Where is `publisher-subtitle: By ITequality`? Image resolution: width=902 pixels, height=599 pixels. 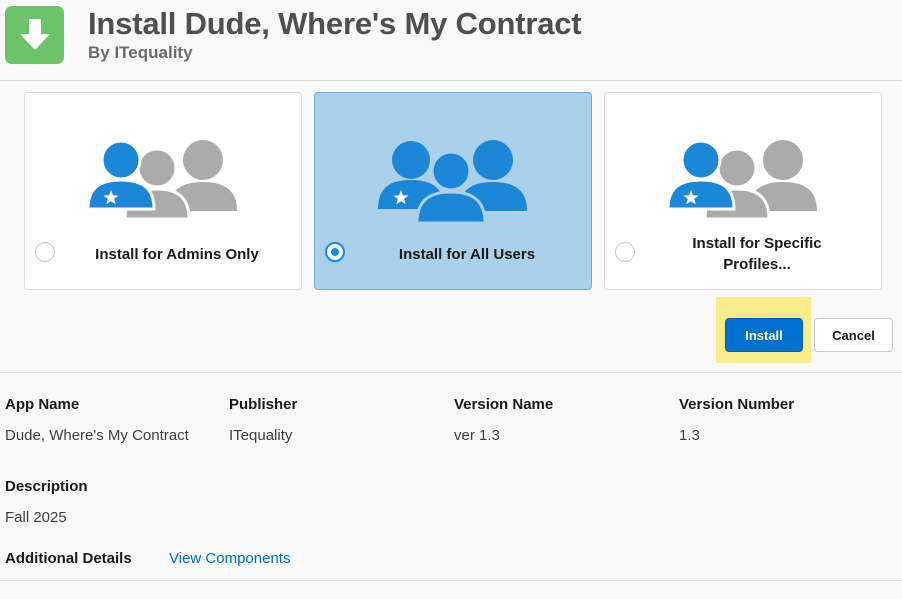 publisher-subtitle: By ITequality is located at coordinates (140, 52).